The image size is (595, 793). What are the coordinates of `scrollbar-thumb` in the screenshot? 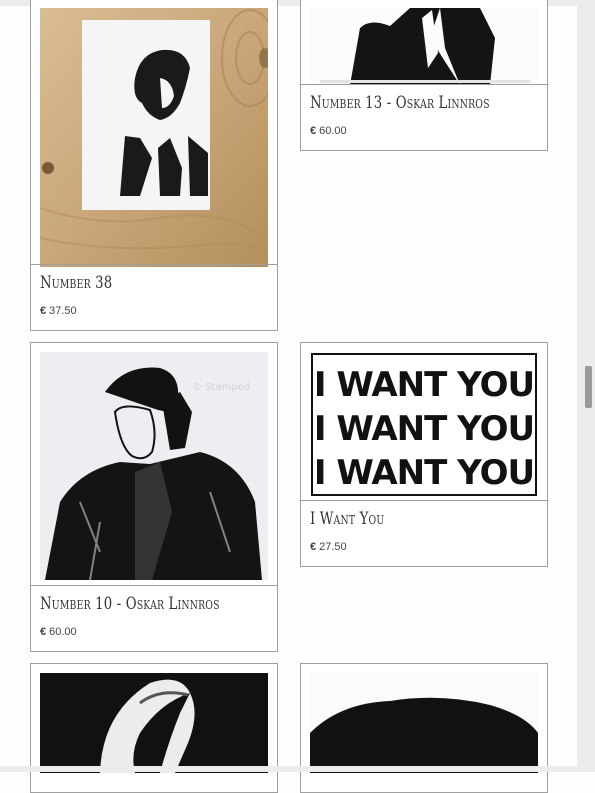 It's located at (588, 387).